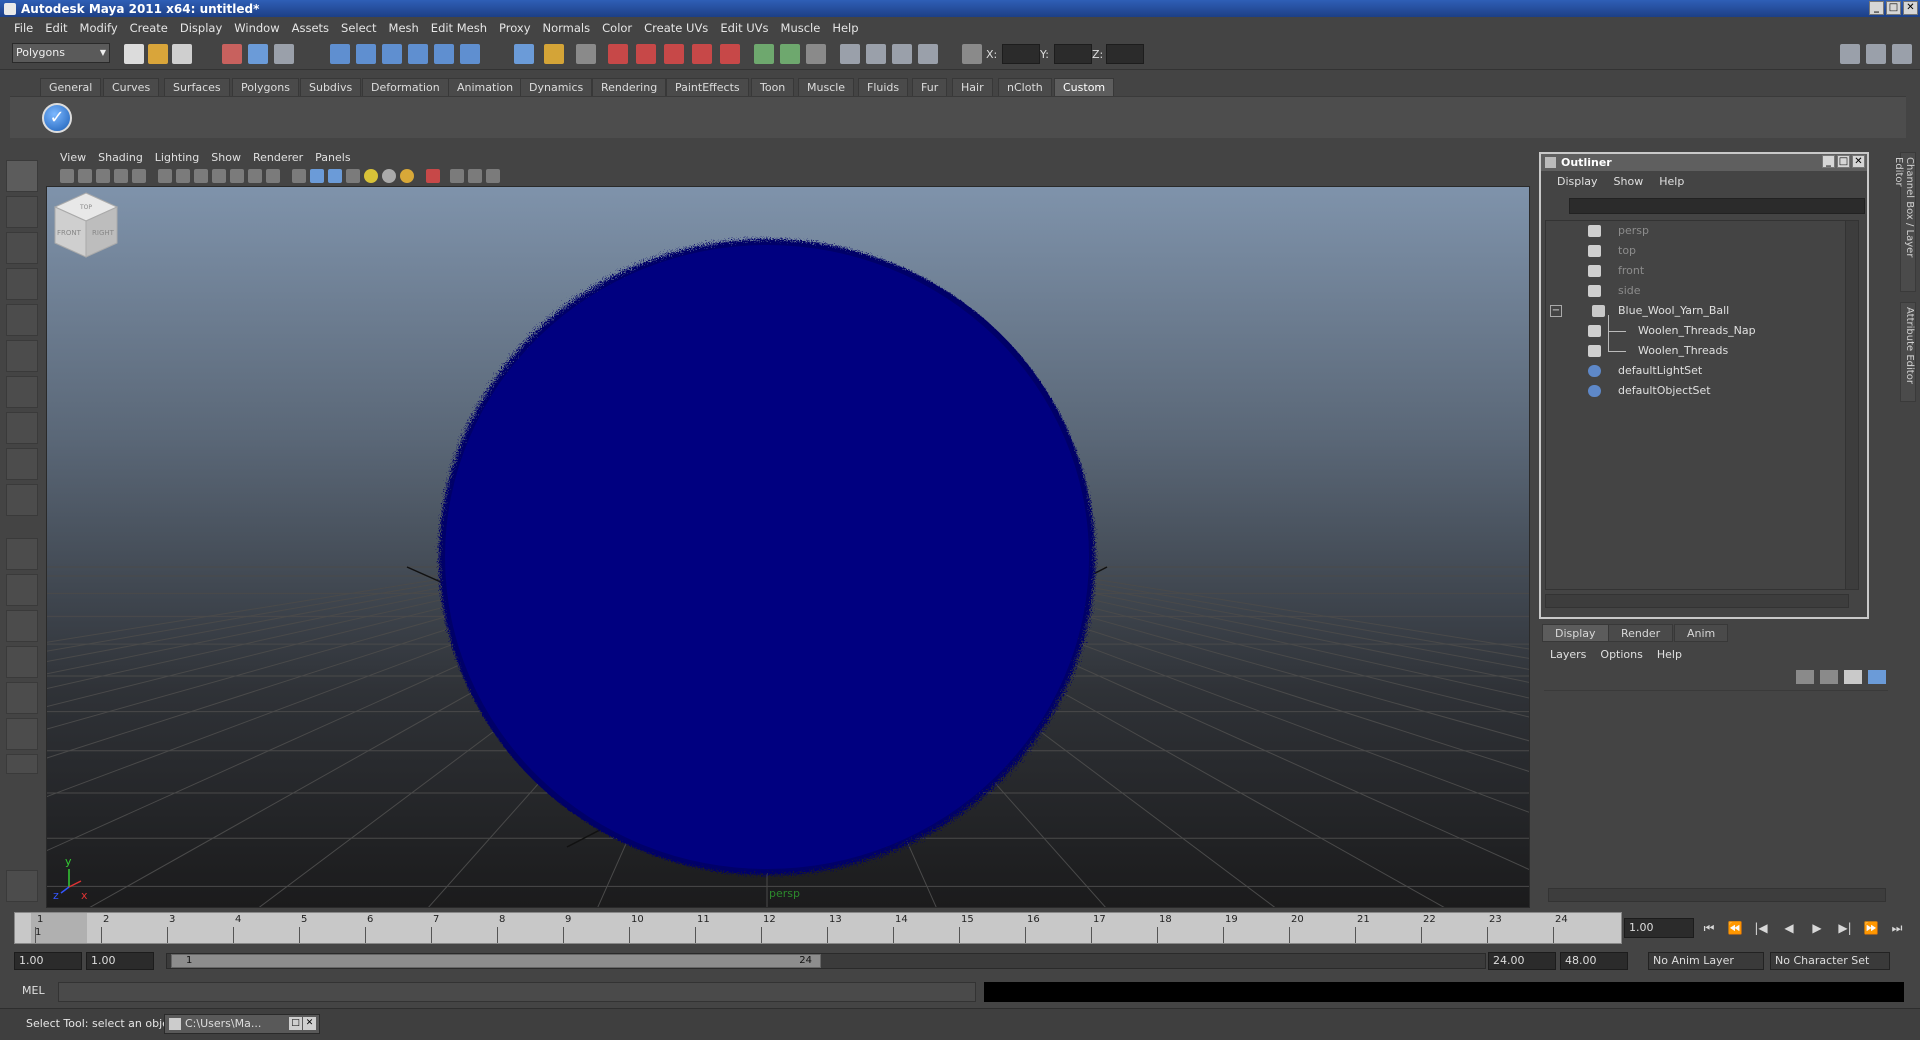 This screenshot has height=1040, width=1920. What do you see at coordinates (371, 176) in the screenshot?
I see `default-lighting-icon` at bounding box center [371, 176].